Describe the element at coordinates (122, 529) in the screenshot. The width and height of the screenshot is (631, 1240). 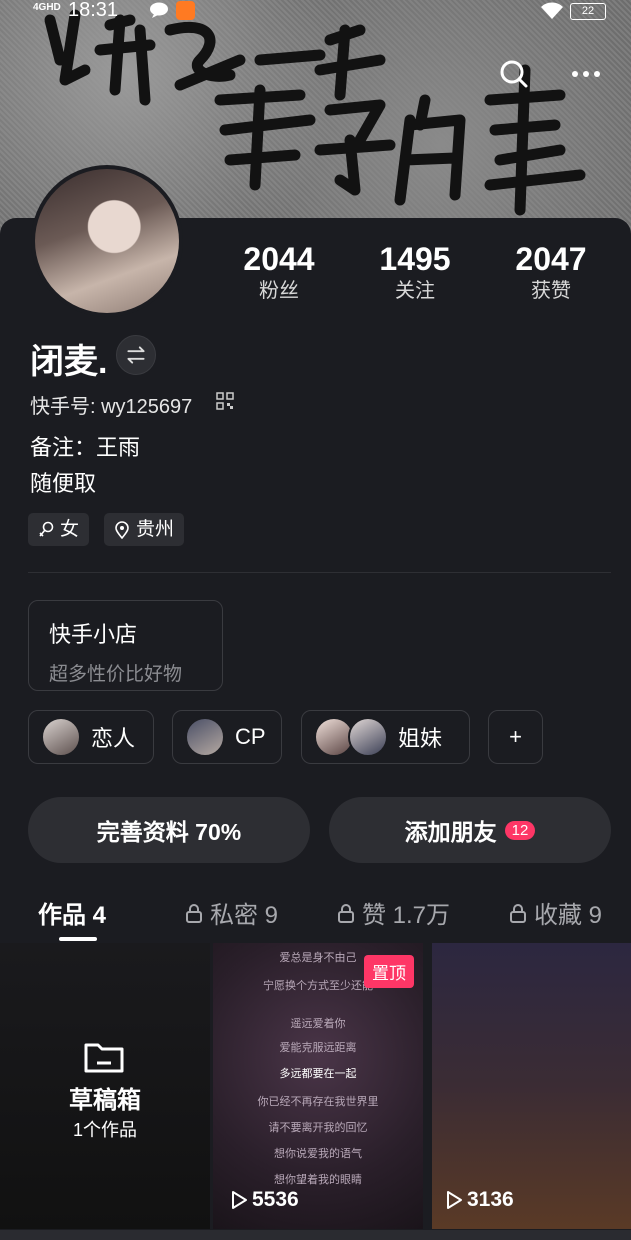
I see `location-pin-icon` at that location.